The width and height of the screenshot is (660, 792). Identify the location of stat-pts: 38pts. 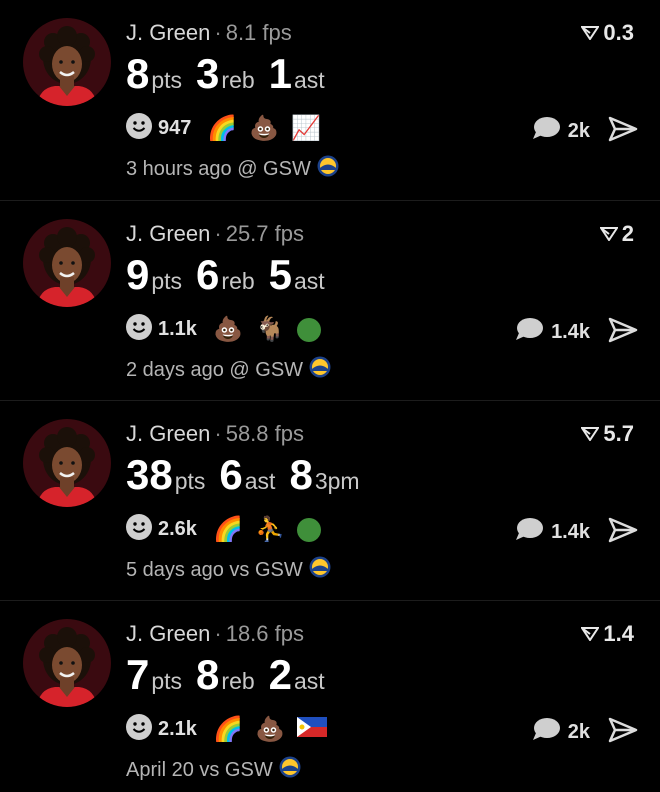
(165, 475).